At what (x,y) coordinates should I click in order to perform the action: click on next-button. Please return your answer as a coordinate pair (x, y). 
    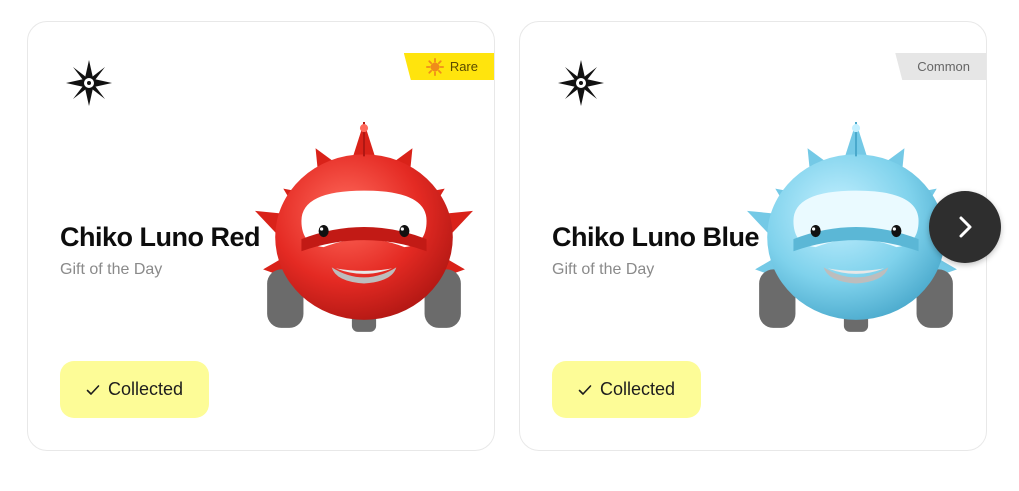
    Looking at the image, I should click on (965, 227).